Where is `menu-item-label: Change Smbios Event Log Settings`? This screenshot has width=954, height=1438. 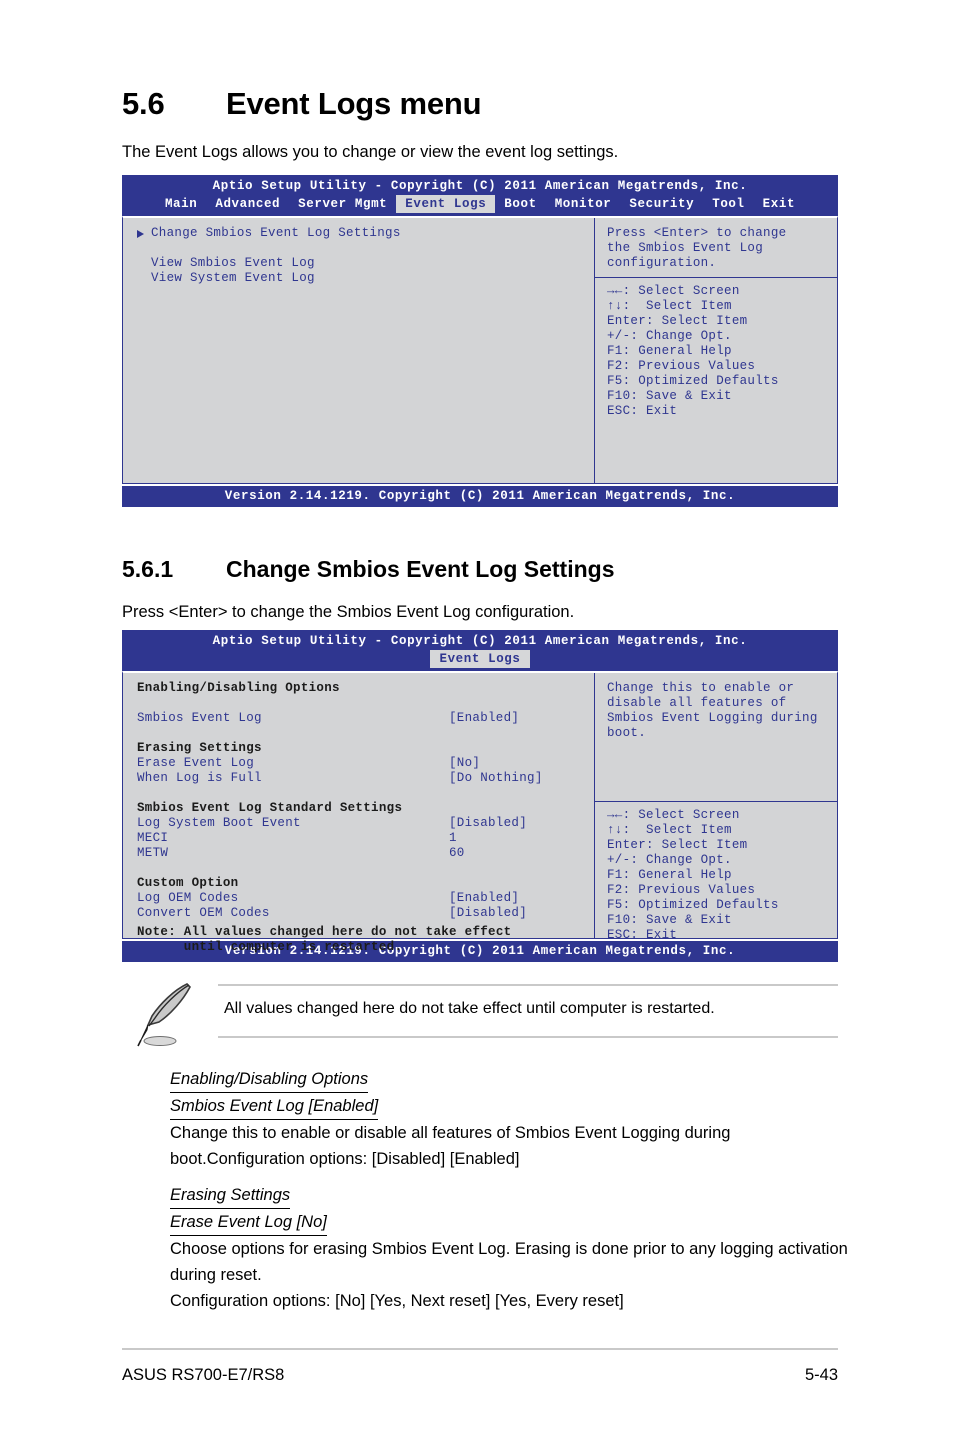
menu-item-label: Change Smbios Event Log Settings is located at coordinates (276, 233).